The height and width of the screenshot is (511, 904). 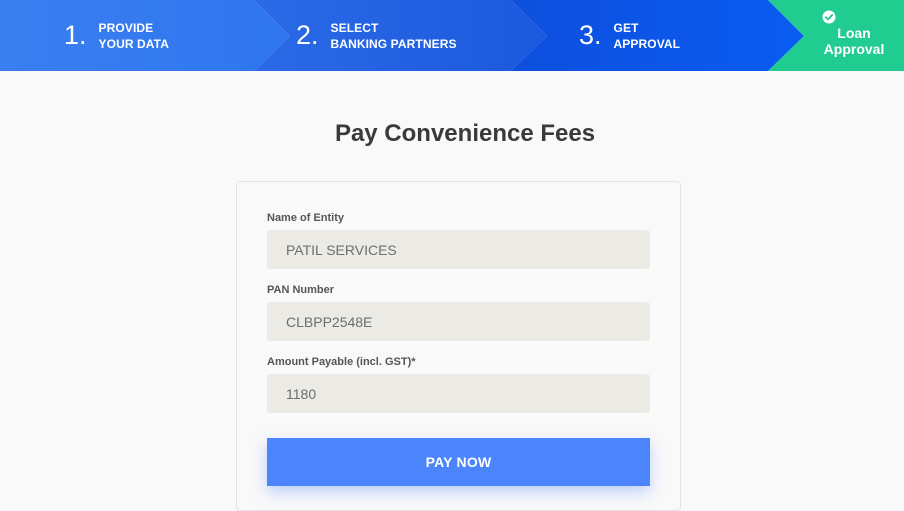 What do you see at coordinates (133, 43) in the screenshot?
I see `step-label-line2: YOUR DATA` at bounding box center [133, 43].